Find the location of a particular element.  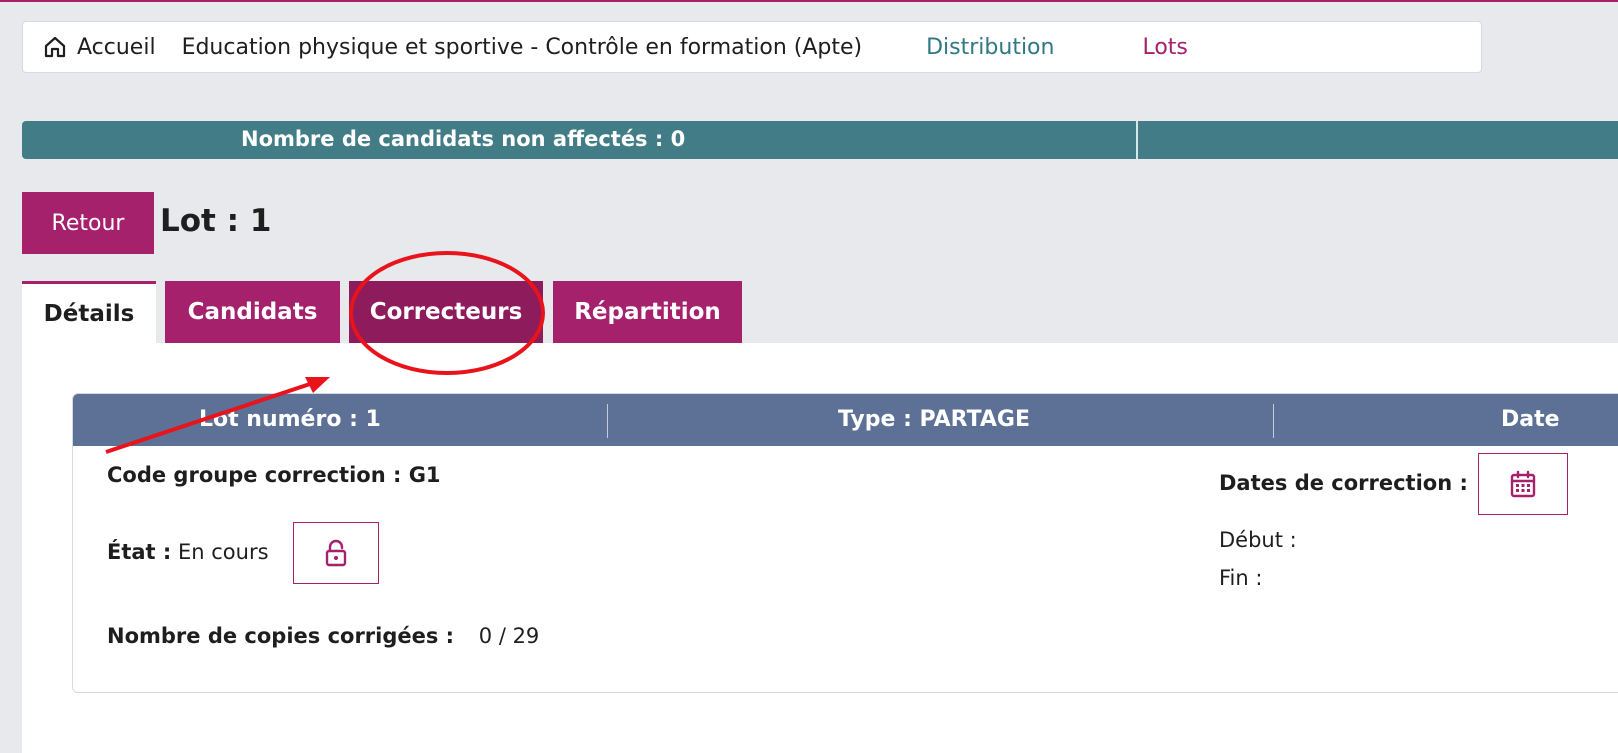

lot-date-header: Date is located at coordinates (1530, 419).